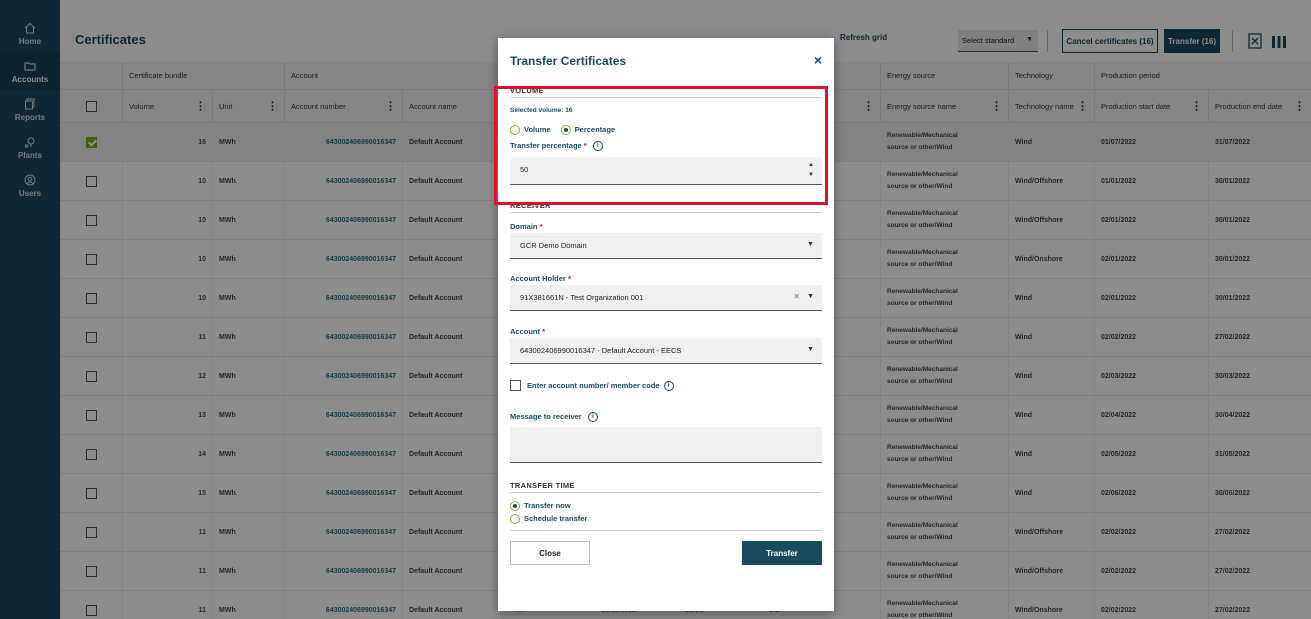 Image resolution: width=1311 pixels, height=619 pixels. I want to click on domain-label: Domain *, so click(526, 226).